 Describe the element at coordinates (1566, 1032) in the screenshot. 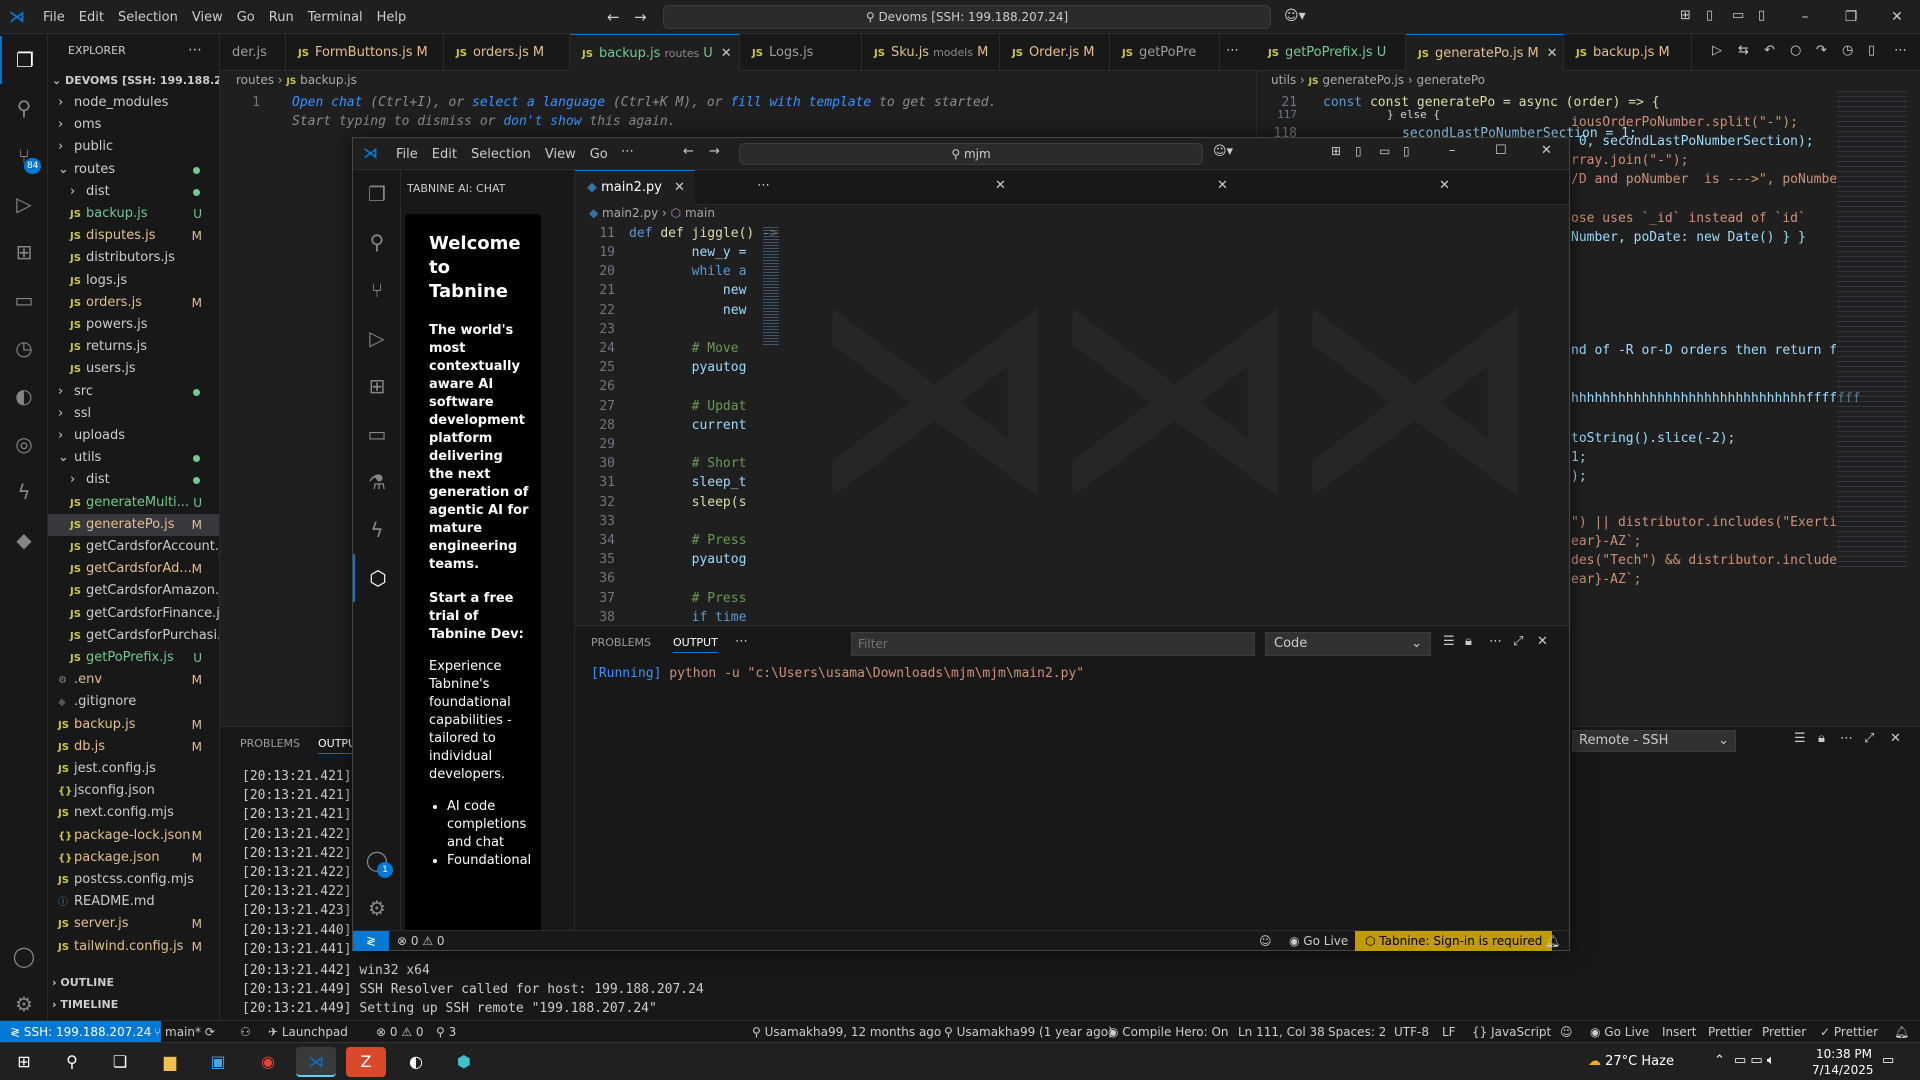

I see `copilot-status-icon: ☺` at that location.